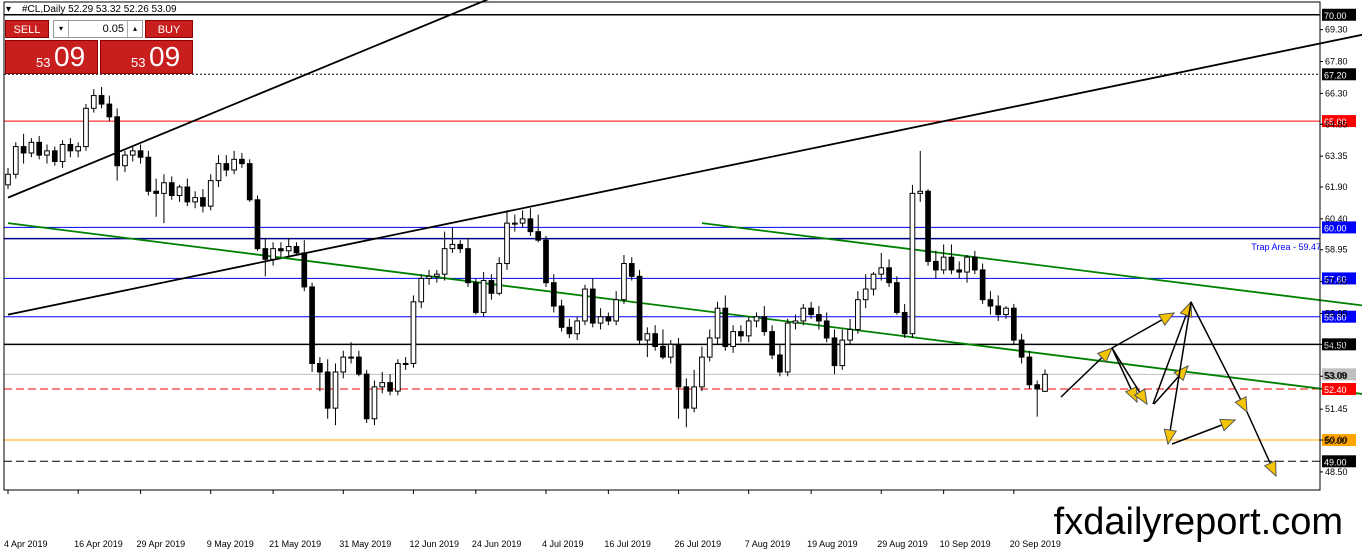  I want to click on y-tick-label: 69.30, so click(1336, 30).